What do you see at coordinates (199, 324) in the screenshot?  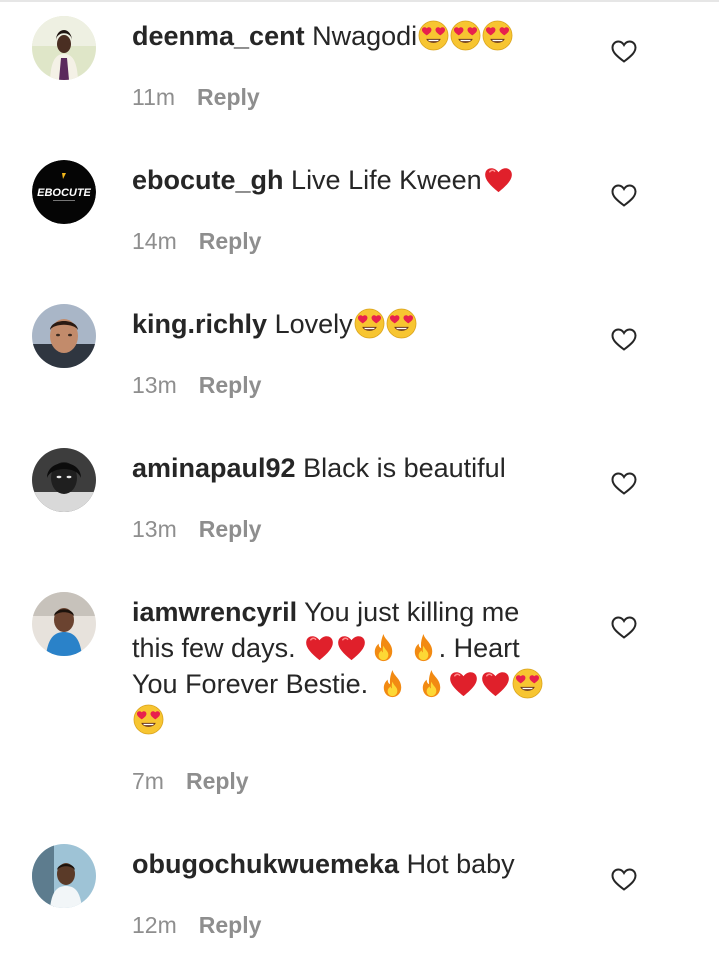 I see `comment-username: king.richly` at bounding box center [199, 324].